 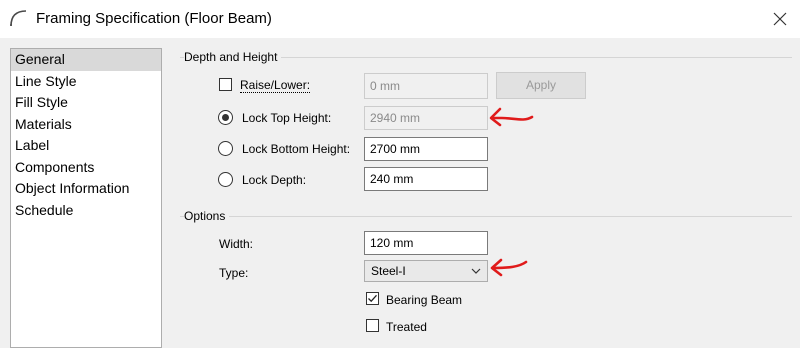 I want to click on checkmark-icon, so click(x=372, y=298).